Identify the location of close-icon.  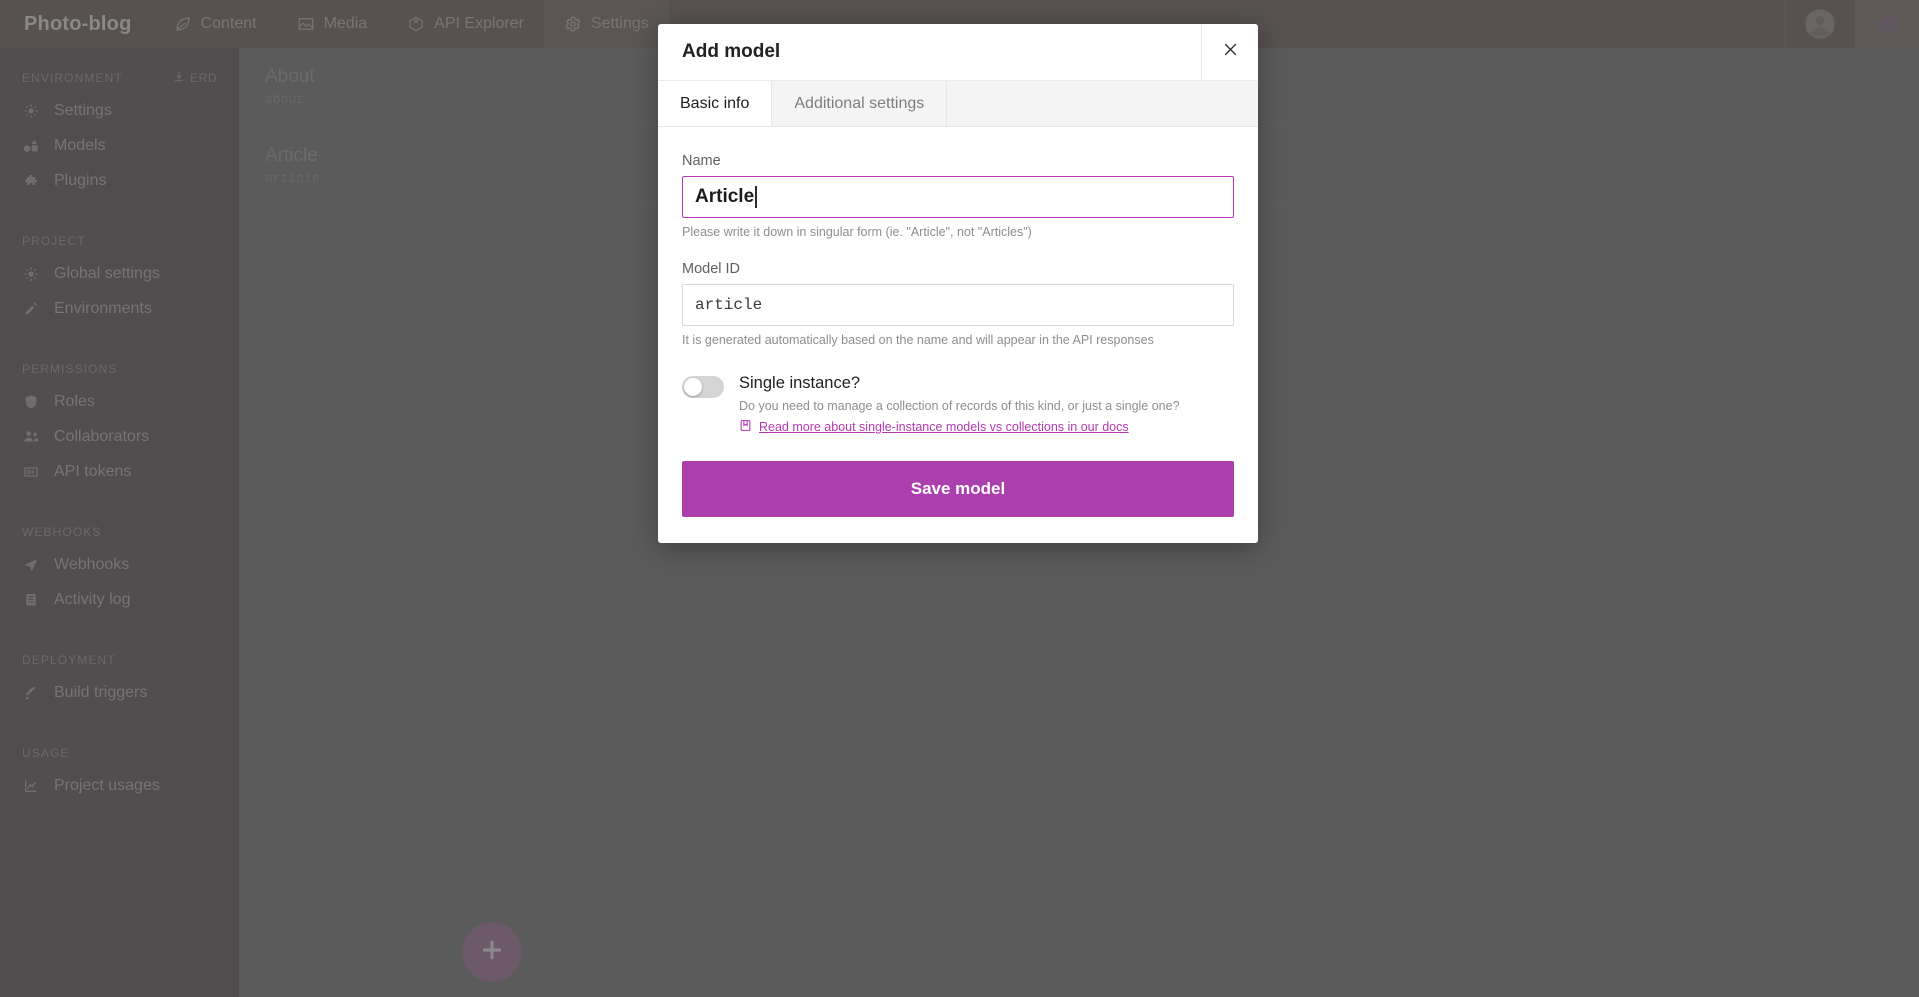
(1230, 52).